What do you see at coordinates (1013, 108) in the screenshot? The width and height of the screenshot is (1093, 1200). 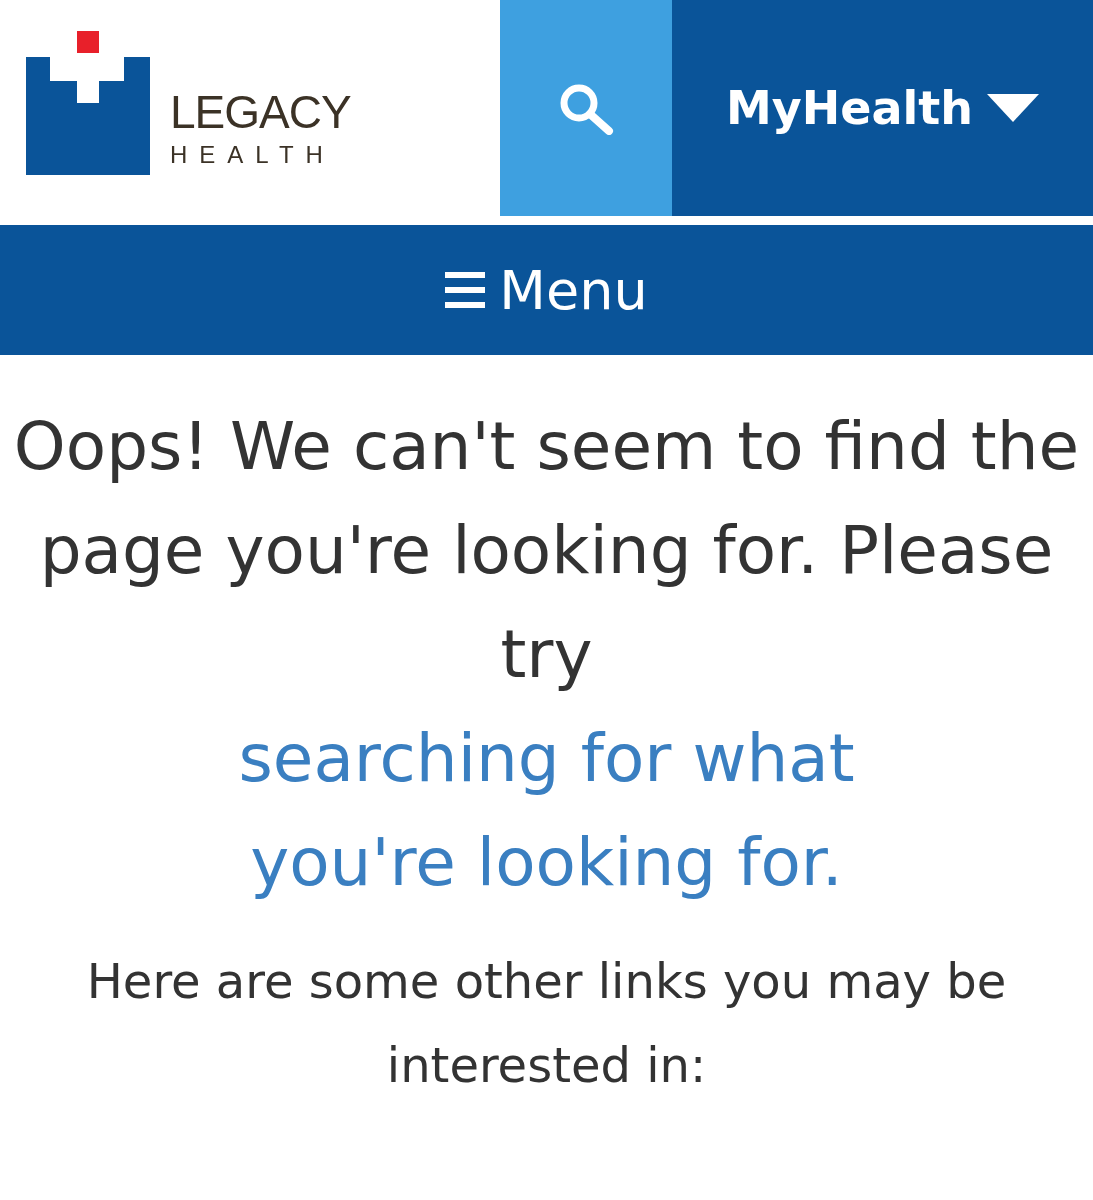 I see `caret-icon` at bounding box center [1013, 108].